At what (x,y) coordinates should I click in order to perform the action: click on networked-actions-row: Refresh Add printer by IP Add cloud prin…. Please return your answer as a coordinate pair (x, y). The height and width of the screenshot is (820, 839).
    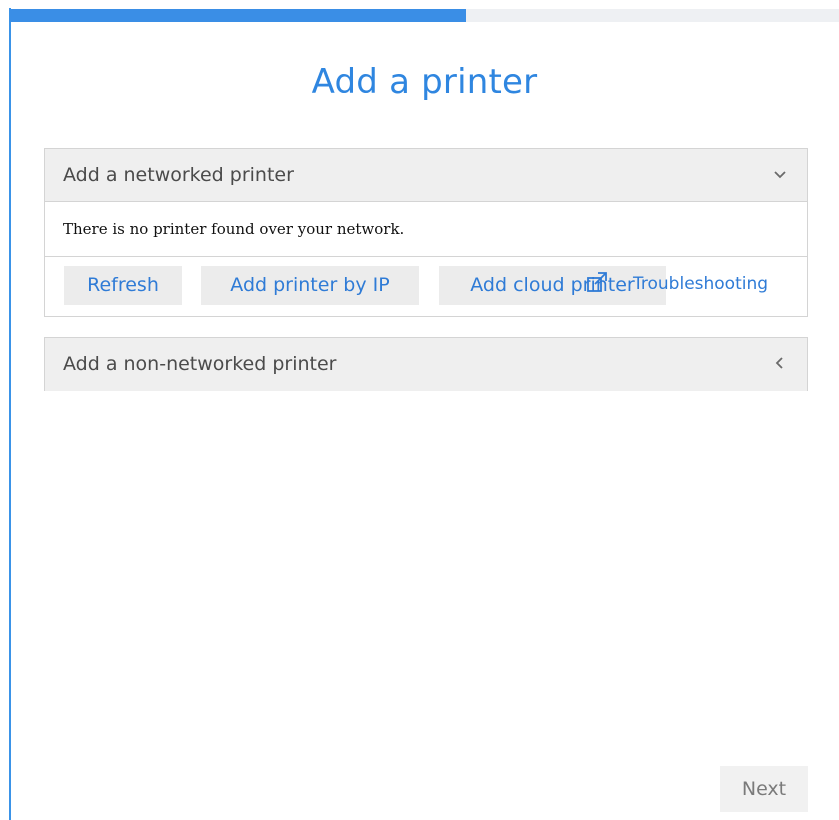
    Looking at the image, I should click on (426, 286).